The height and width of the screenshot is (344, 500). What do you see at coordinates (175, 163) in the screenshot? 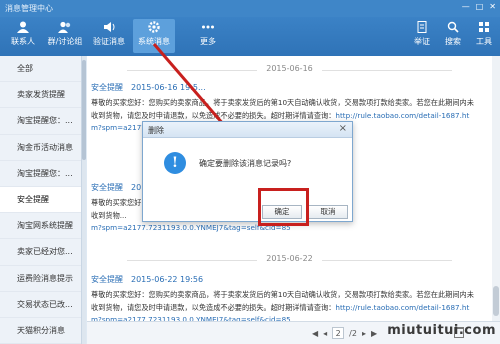
I see `info-icon: !` at bounding box center [175, 163].